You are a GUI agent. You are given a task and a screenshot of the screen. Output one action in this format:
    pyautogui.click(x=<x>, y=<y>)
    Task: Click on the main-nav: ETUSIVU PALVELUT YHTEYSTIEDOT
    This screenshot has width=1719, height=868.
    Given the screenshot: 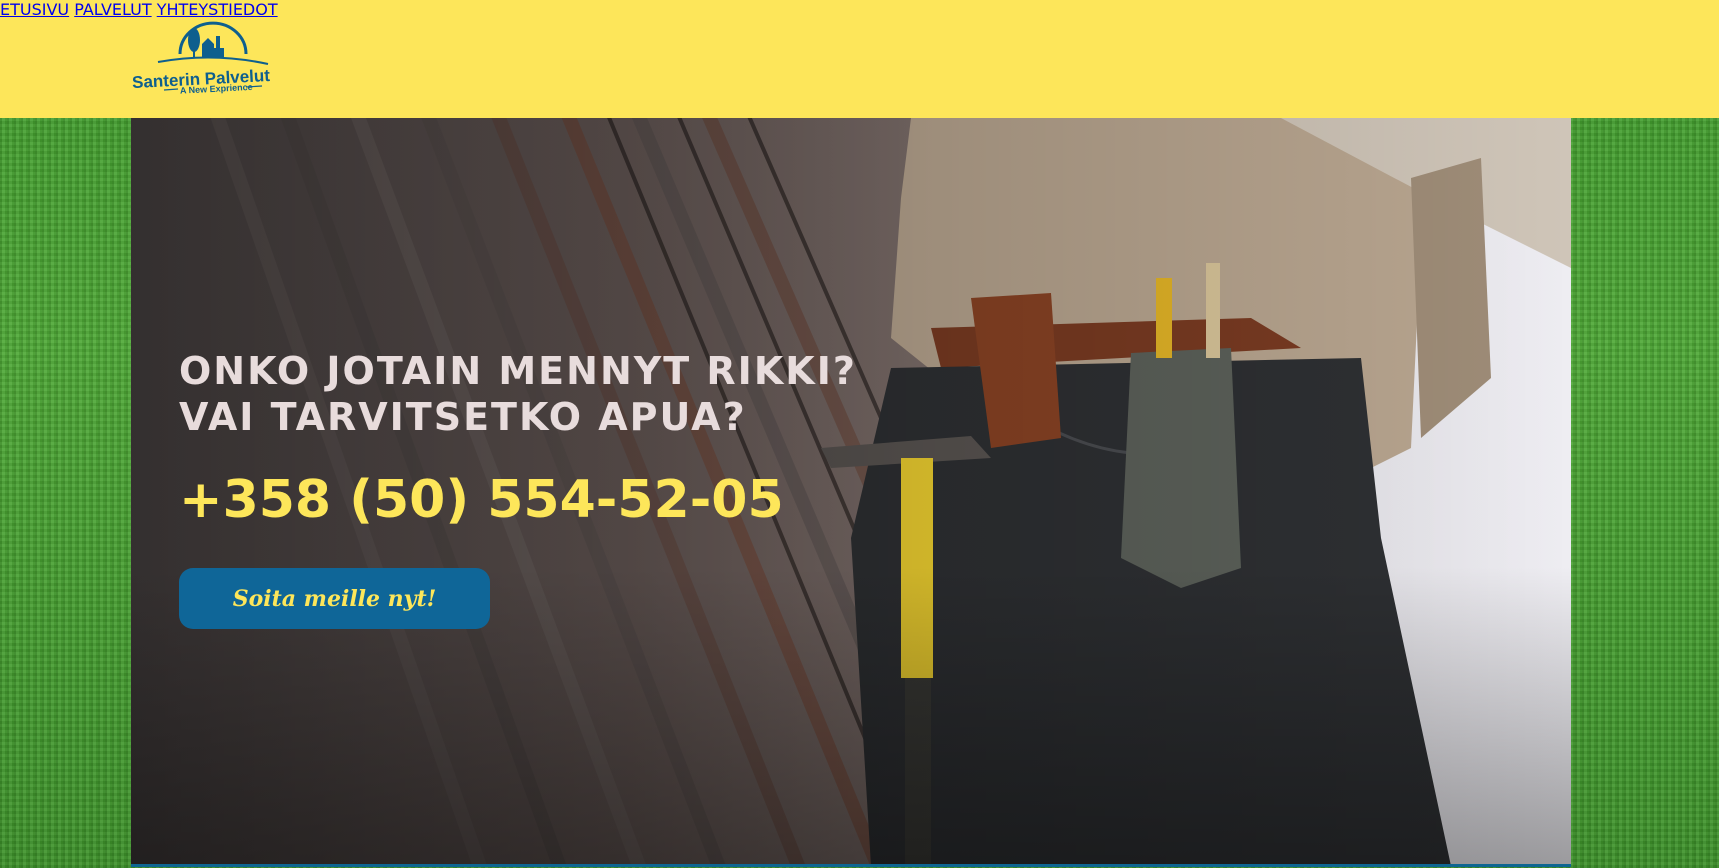 What is the action you would take?
    pyautogui.click(x=859, y=9)
    